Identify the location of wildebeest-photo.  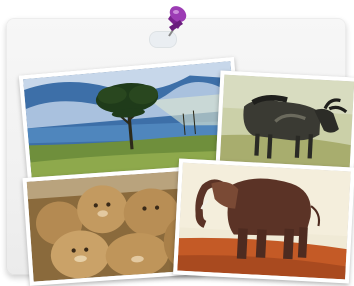
(284, 122).